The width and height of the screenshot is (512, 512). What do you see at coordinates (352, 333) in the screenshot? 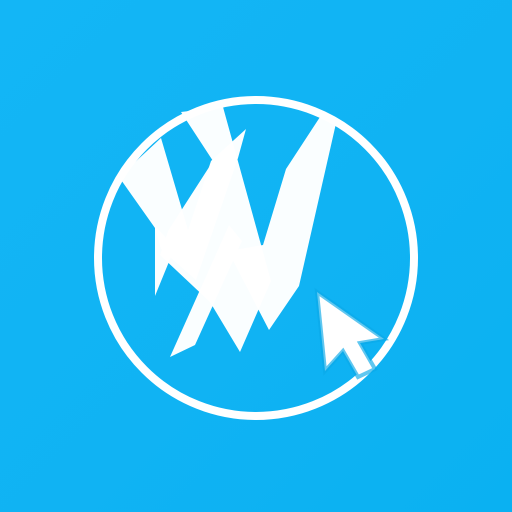
I see `mouse-pointer-icon` at bounding box center [352, 333].